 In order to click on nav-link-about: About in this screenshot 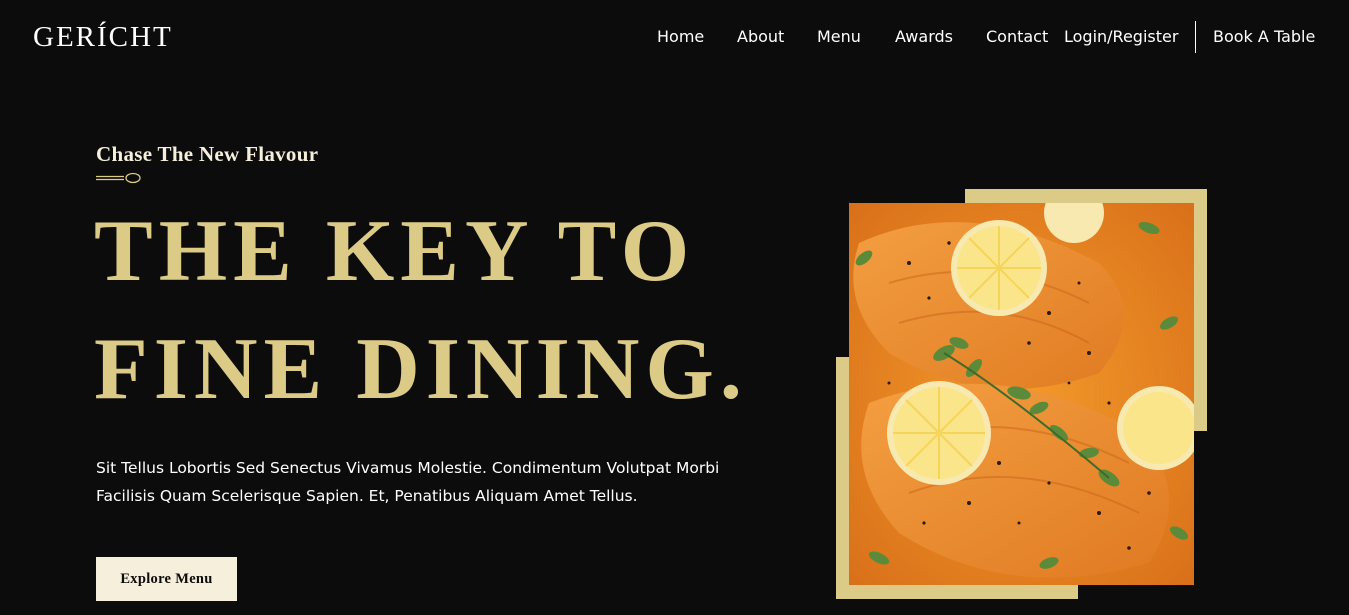, I will do `click(760, 37)`.